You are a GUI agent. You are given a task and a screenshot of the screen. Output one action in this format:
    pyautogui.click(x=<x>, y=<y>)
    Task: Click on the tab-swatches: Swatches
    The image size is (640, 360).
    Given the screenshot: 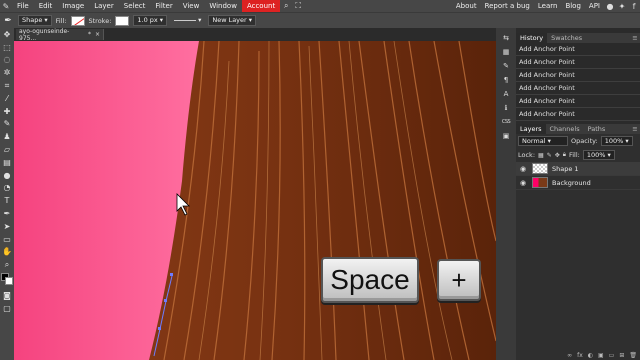 What is the action you would take?
    pyautogui.click(x=566, y=38)
    